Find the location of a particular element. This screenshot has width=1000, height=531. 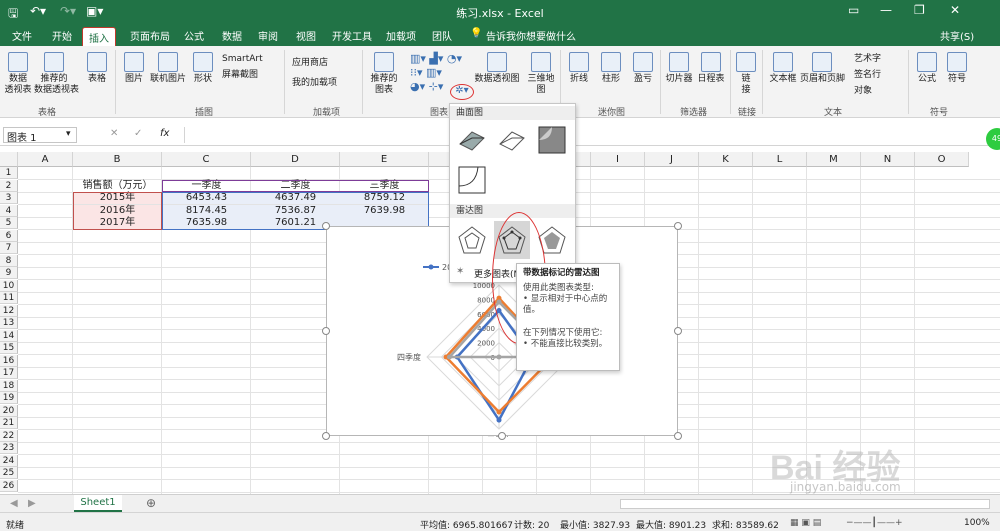

zoom-level: 100% is located at coordinates (977, 523).